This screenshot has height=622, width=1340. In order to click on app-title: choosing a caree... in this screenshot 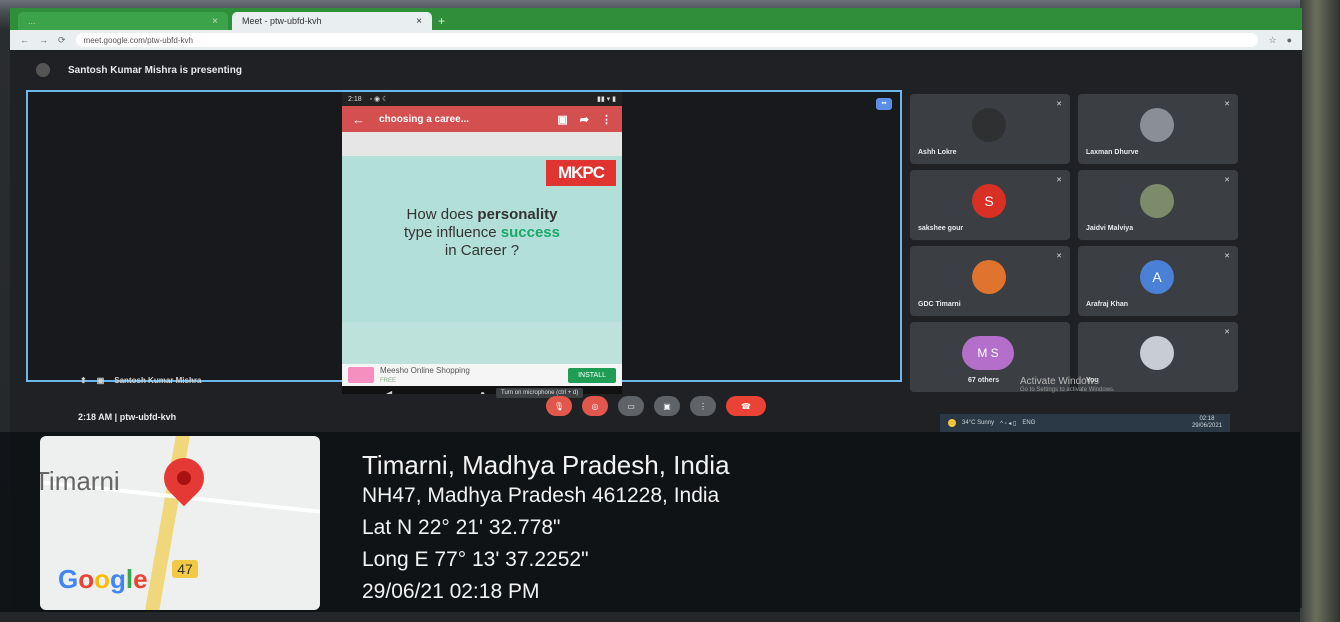, I will do `click(424, 119)`.